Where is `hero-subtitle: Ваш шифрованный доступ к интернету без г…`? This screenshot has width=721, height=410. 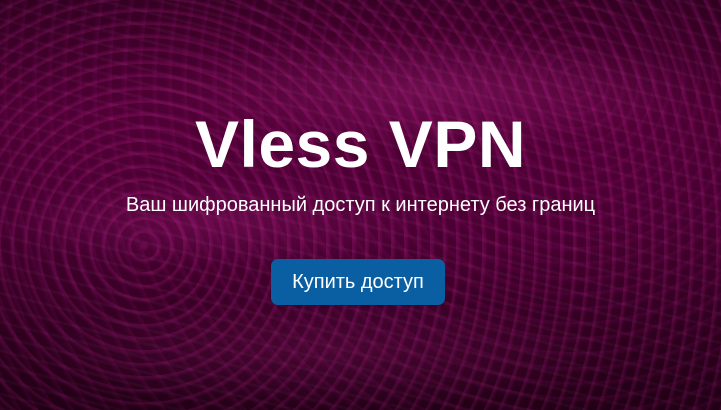 hero-subtitle: Ваш шифрованный доступ к интернету без г… is located at coordinates (360, 205).